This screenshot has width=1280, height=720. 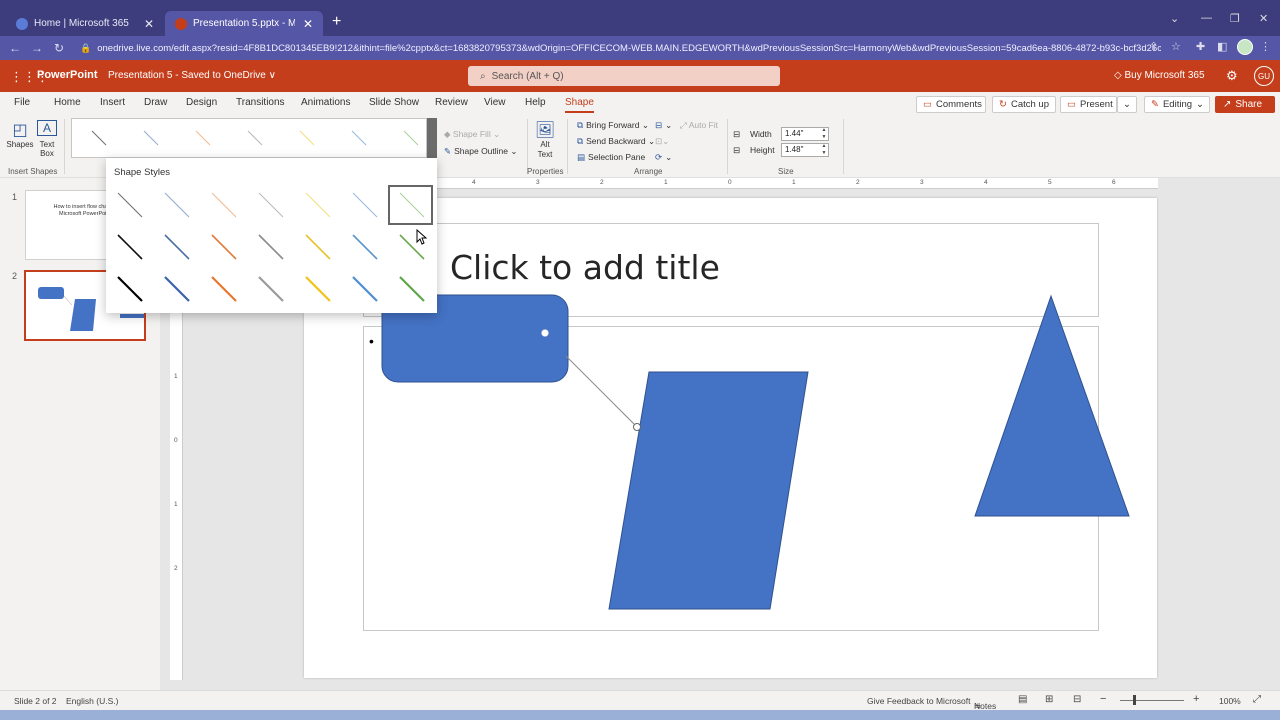 What do you see at coordinates (1196, 699) in the screenshot?
I see `zoom-in-icon: +` at bounding box center [1196, 699].